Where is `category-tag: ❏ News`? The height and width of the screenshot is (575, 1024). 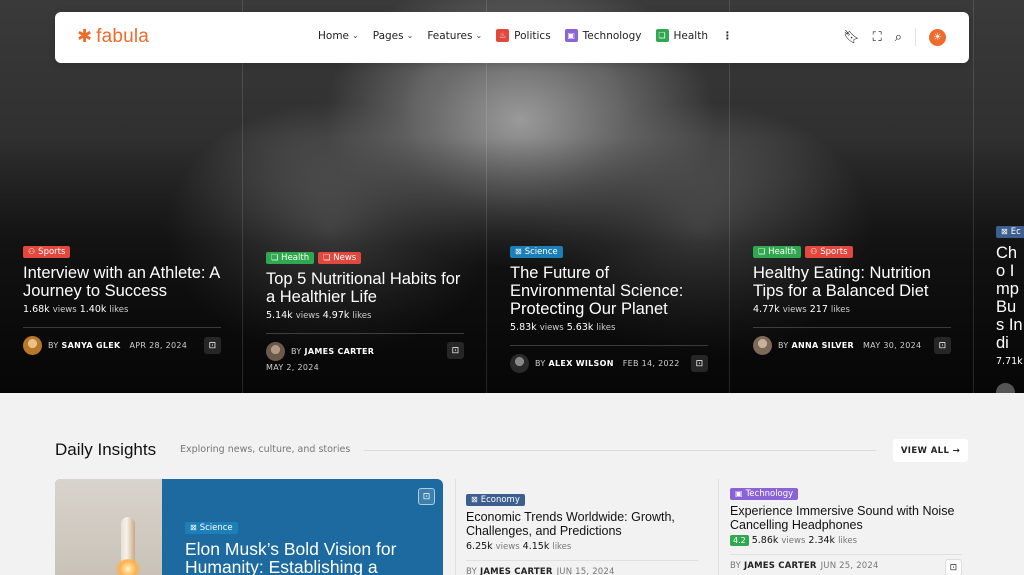 category-tag: ❏ News is located at coordinates (340, 258).